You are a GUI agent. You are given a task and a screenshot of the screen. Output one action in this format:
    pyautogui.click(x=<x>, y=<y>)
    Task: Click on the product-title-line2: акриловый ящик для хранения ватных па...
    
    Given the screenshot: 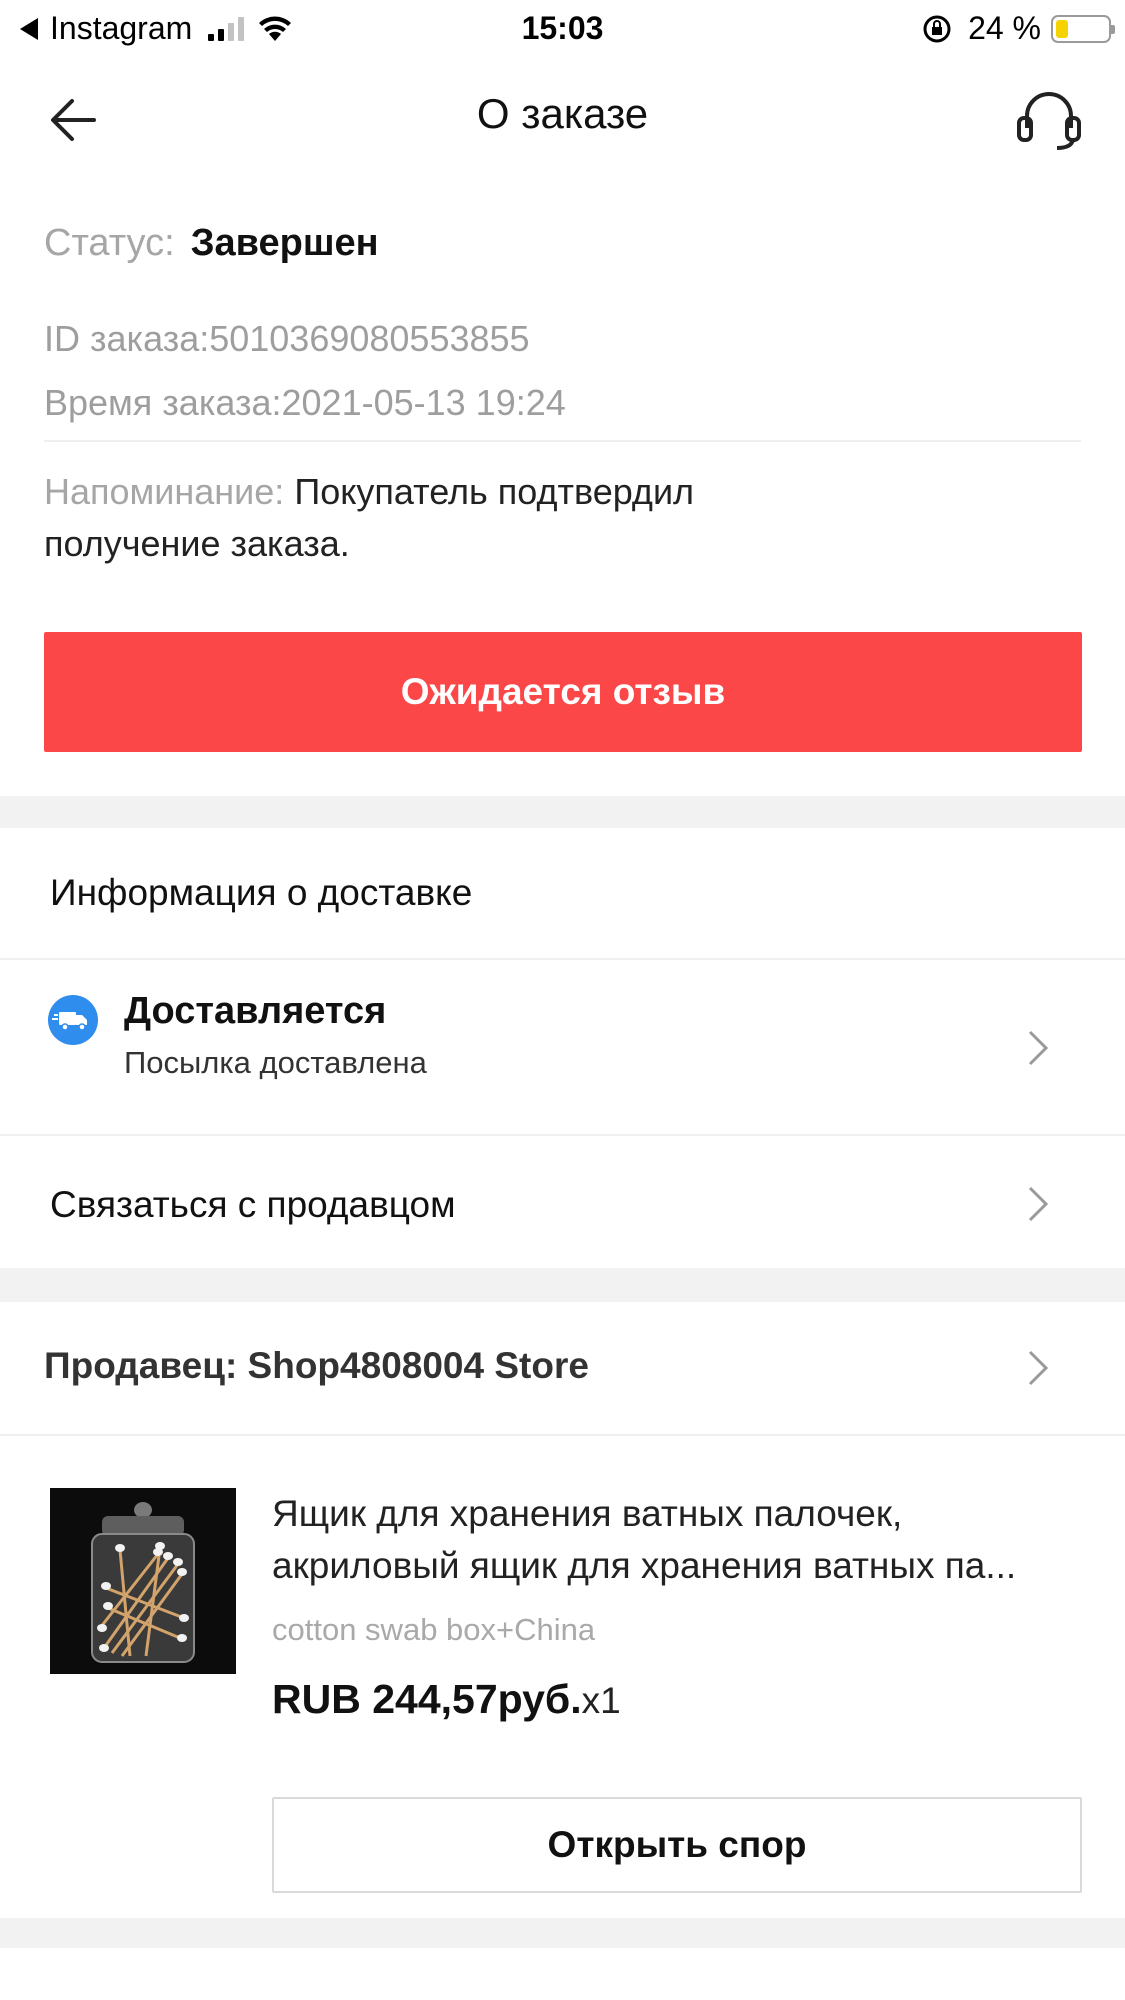 What is the action you would take?
    pyautogui.click(x=644, y=1565)
    